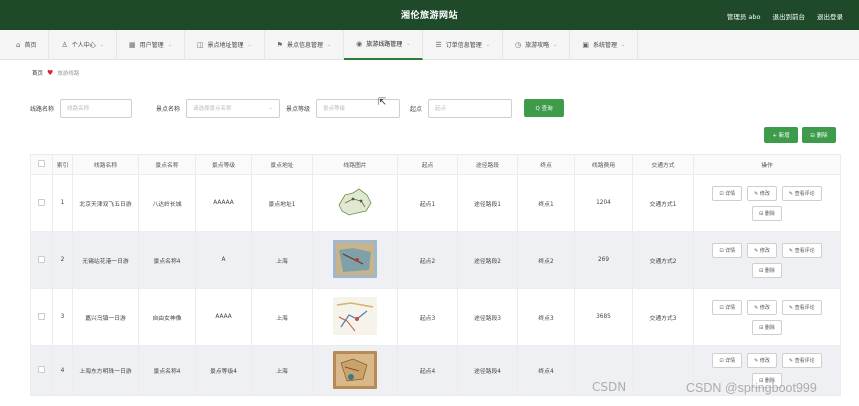 The width and height of the screenshot is (859, 406). What do you see at coordinates (358, 108) in the screenshot?
I see `spot-level-input: 景点等级` at bounding box center [358, 108].